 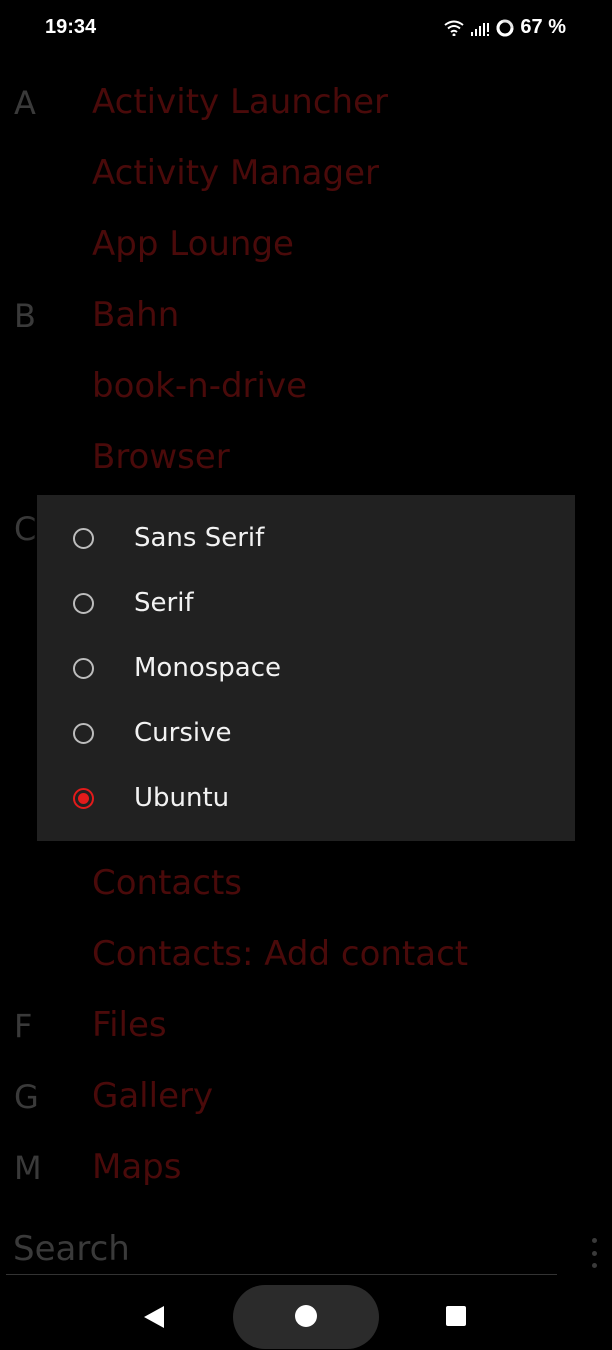 What do you see at coordinates (306, 538) in the screenshot?
I see `font-option-sans-serif: Sans Serif` at bounding box center [306, 538].